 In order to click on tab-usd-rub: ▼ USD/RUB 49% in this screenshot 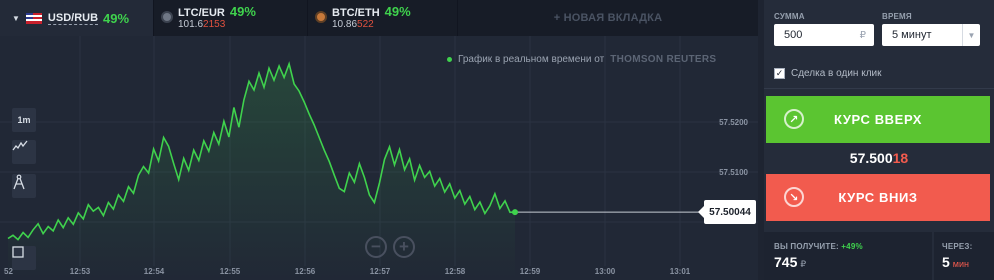, I will do `click(77, 18)`.